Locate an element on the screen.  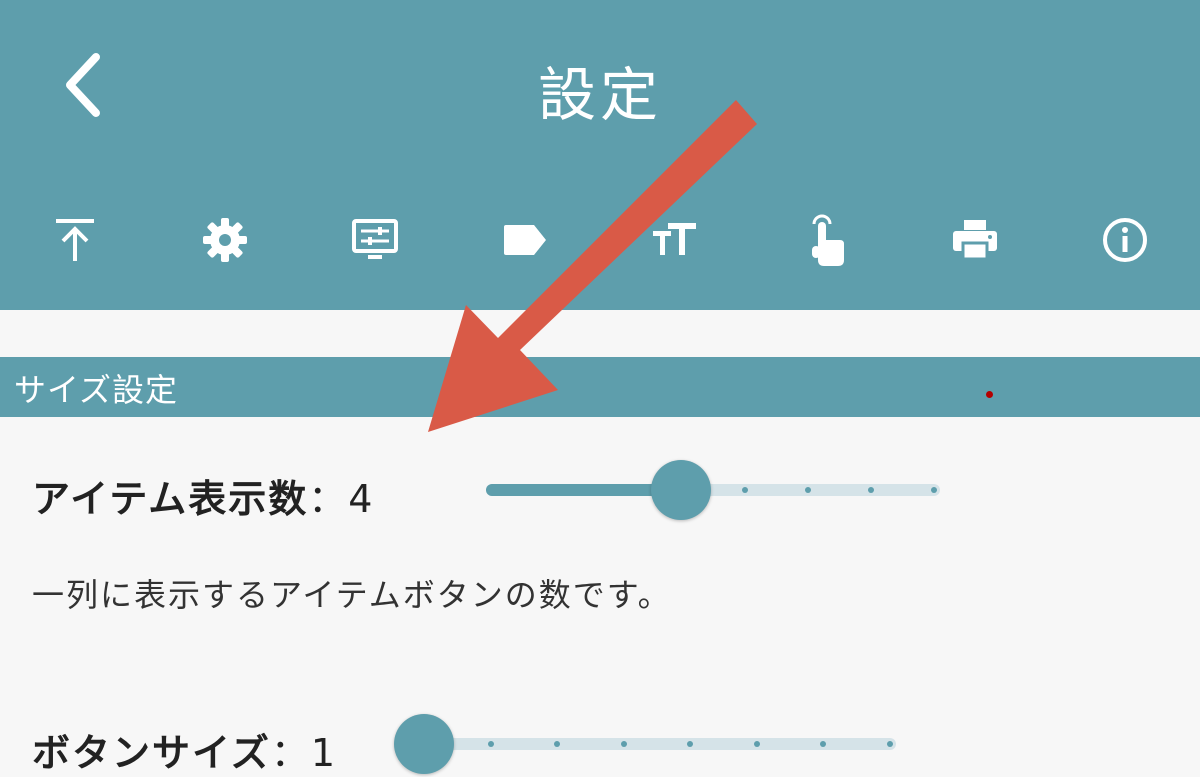
tab-text-size is located at coordinates (675, 240).